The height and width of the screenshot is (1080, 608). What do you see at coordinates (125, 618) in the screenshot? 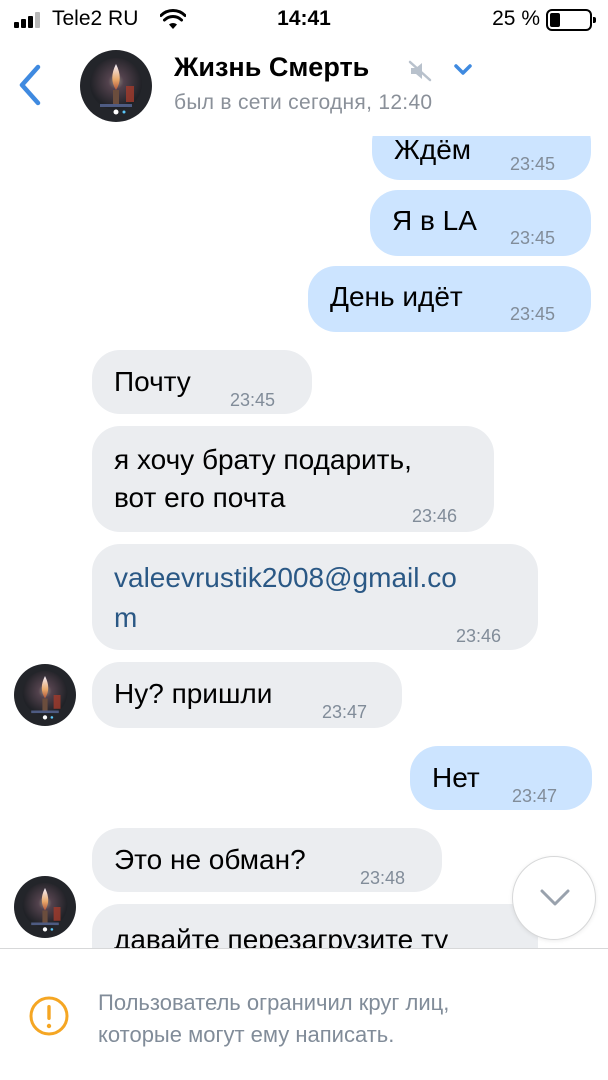
I see `email-link-continuation: m` at bounding box center [125, 618].